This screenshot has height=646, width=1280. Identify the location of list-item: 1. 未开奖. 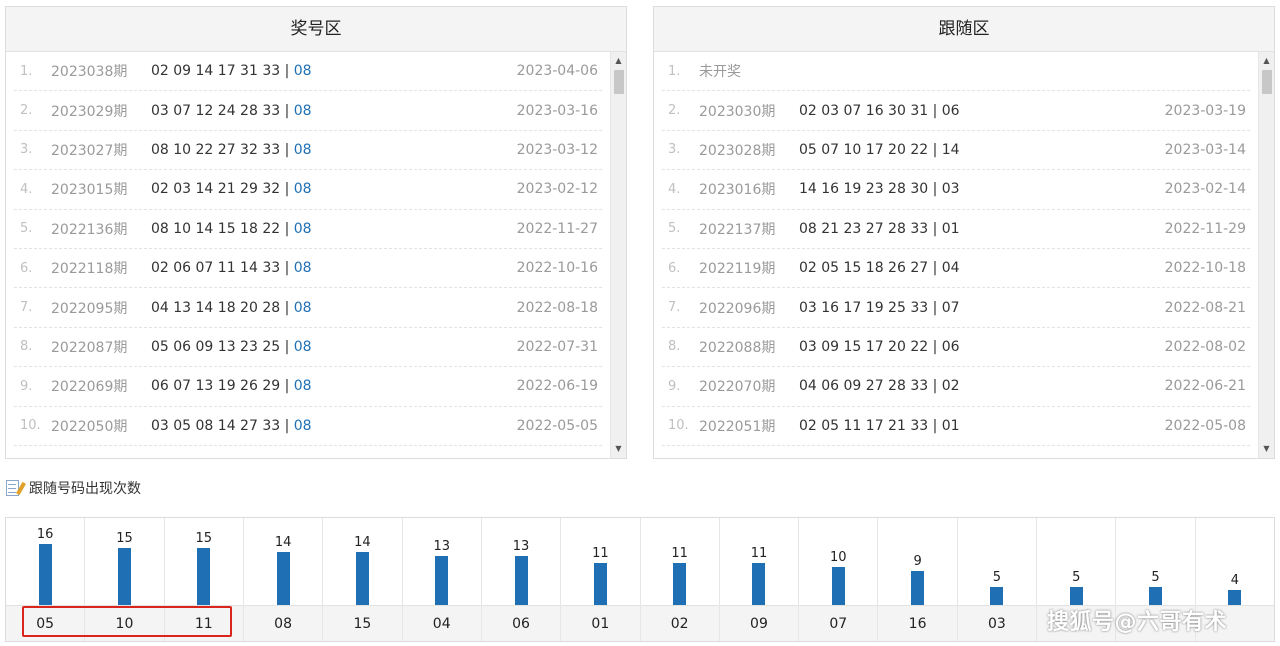
(956, 72).